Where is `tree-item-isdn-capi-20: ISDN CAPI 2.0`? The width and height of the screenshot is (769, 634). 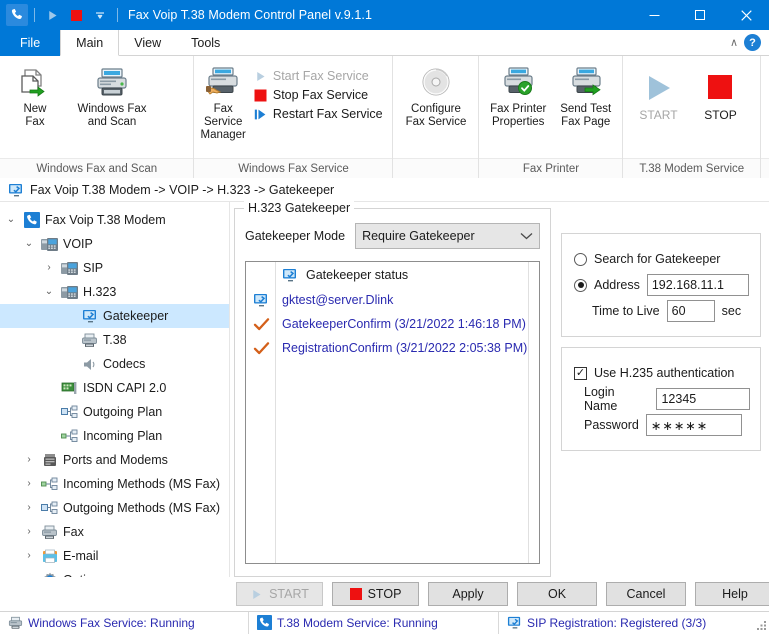 tree-item-isdn-capi-20: ISDN CAPI 2.0 is located at coordinates (114, 388).